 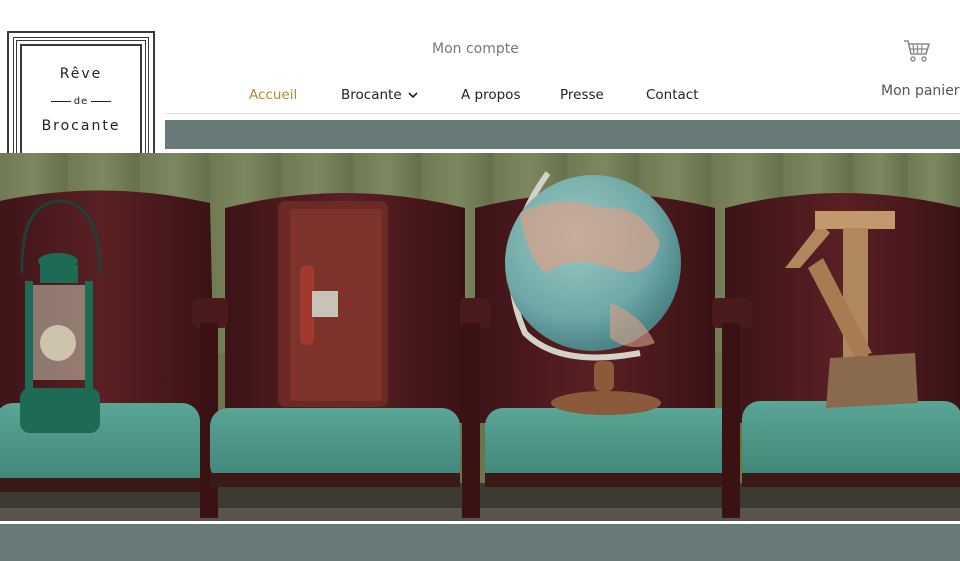 What do you see at coordinates (475, 49) in the screenshot?
I see `account-link: Mon compte` at bounding box center [475, 49].